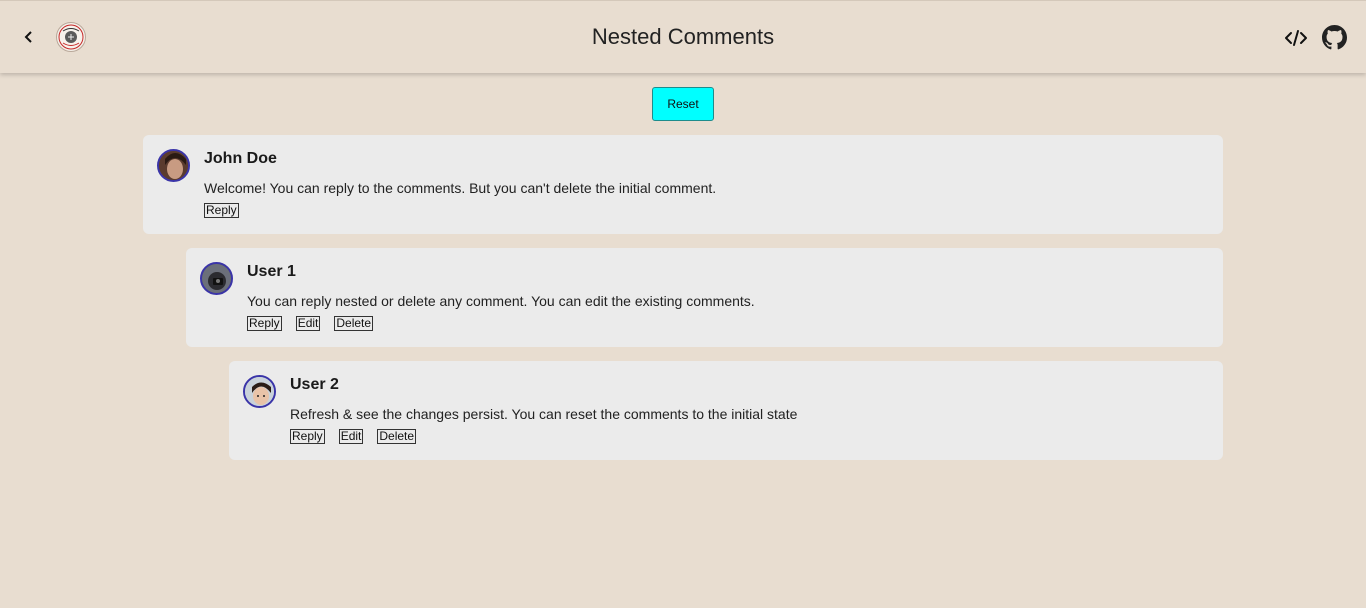 Image resolution: width=1366 pixels, height=608 pixels. What do you see at coordinates (240, 158) in the screenshot?
I see `comment-author: John Doe` at bounding box center [240, 158].